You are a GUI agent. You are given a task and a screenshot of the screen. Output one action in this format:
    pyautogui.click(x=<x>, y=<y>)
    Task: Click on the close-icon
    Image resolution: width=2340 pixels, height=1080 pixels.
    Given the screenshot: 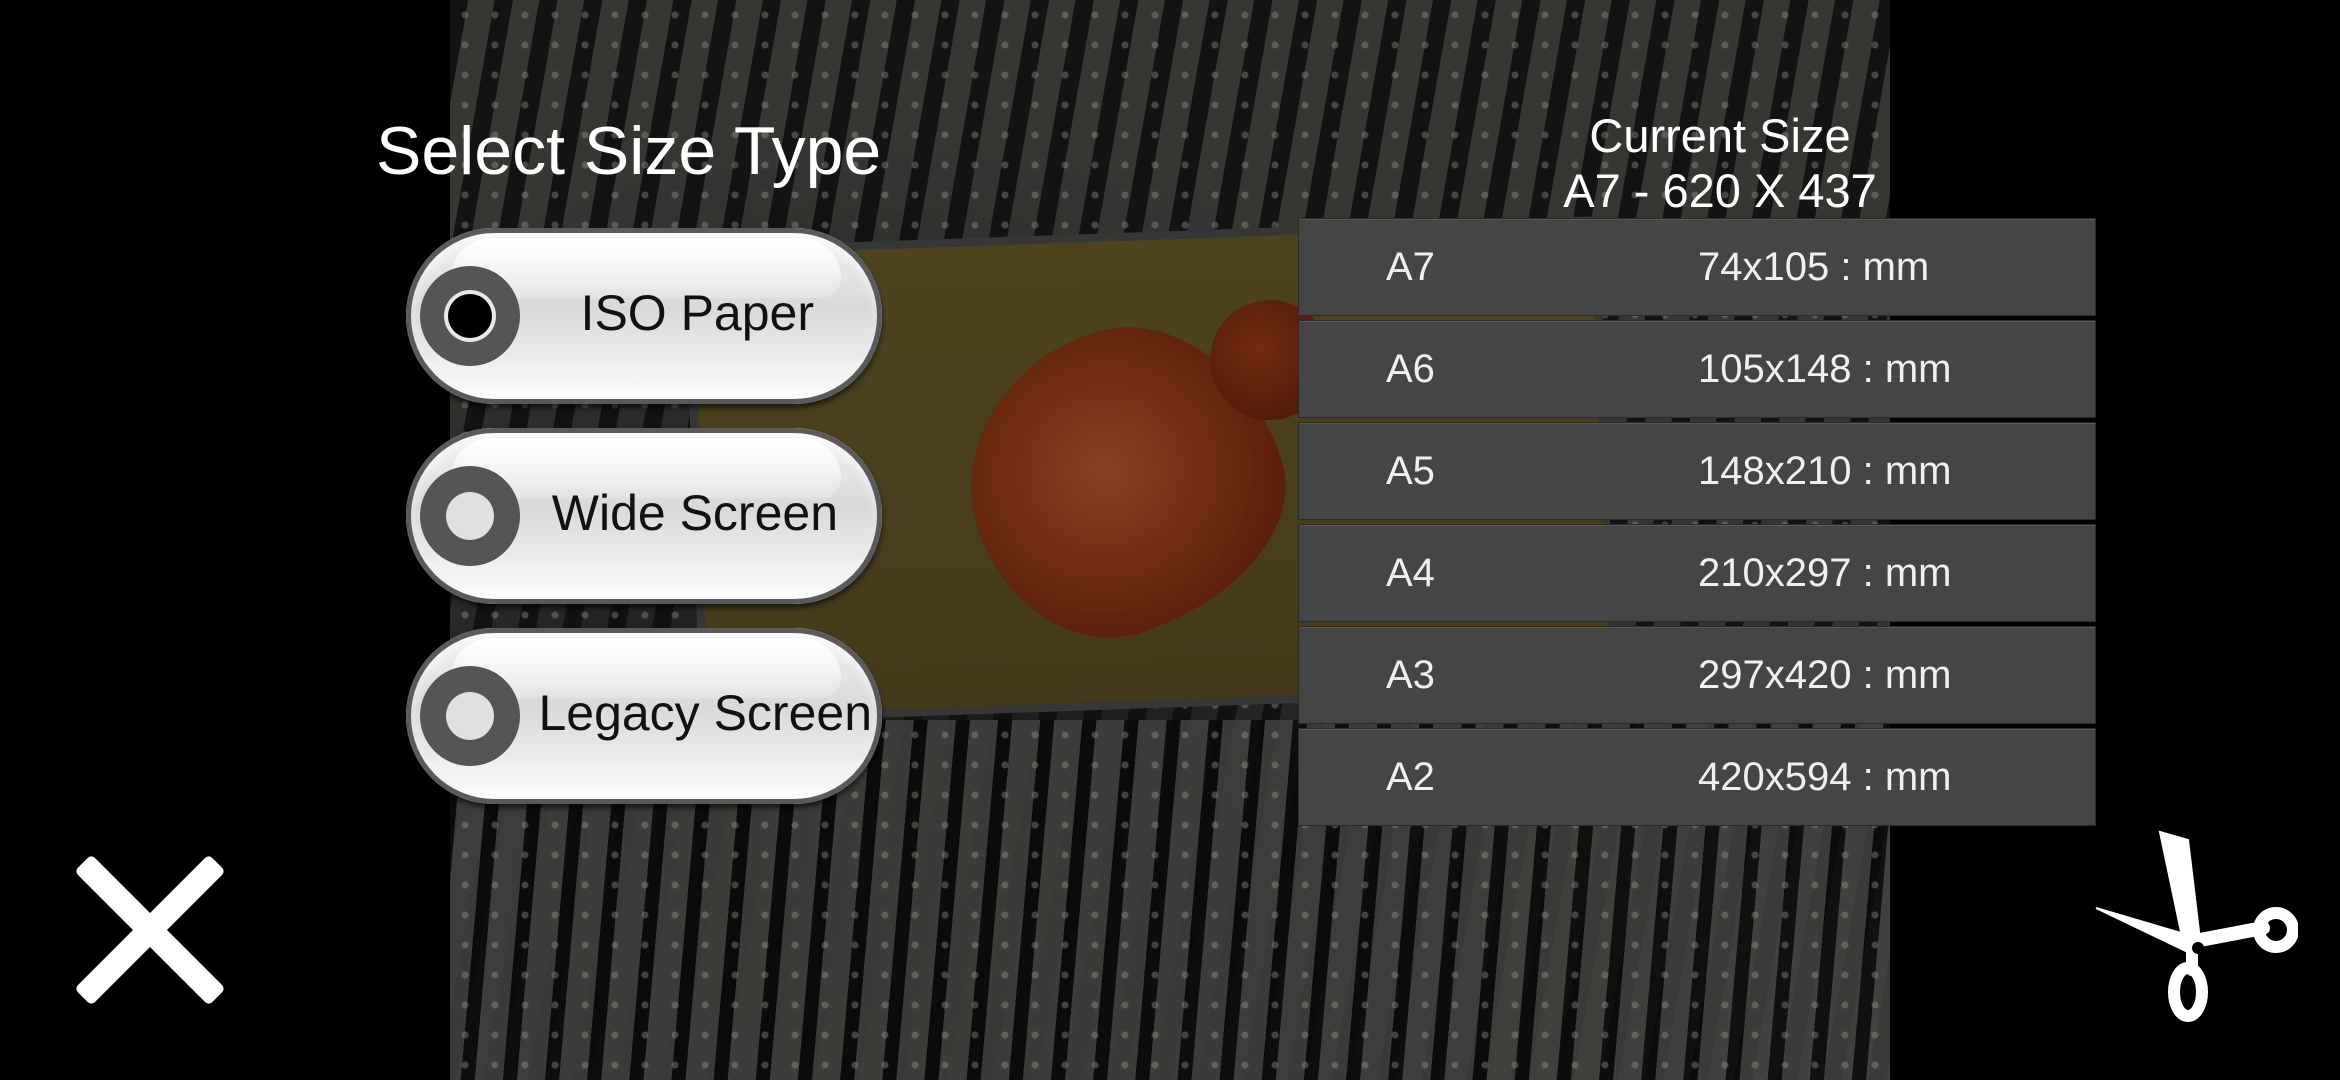 What is the action you would take?
    pyautogui.click(x=150, y=930)
    